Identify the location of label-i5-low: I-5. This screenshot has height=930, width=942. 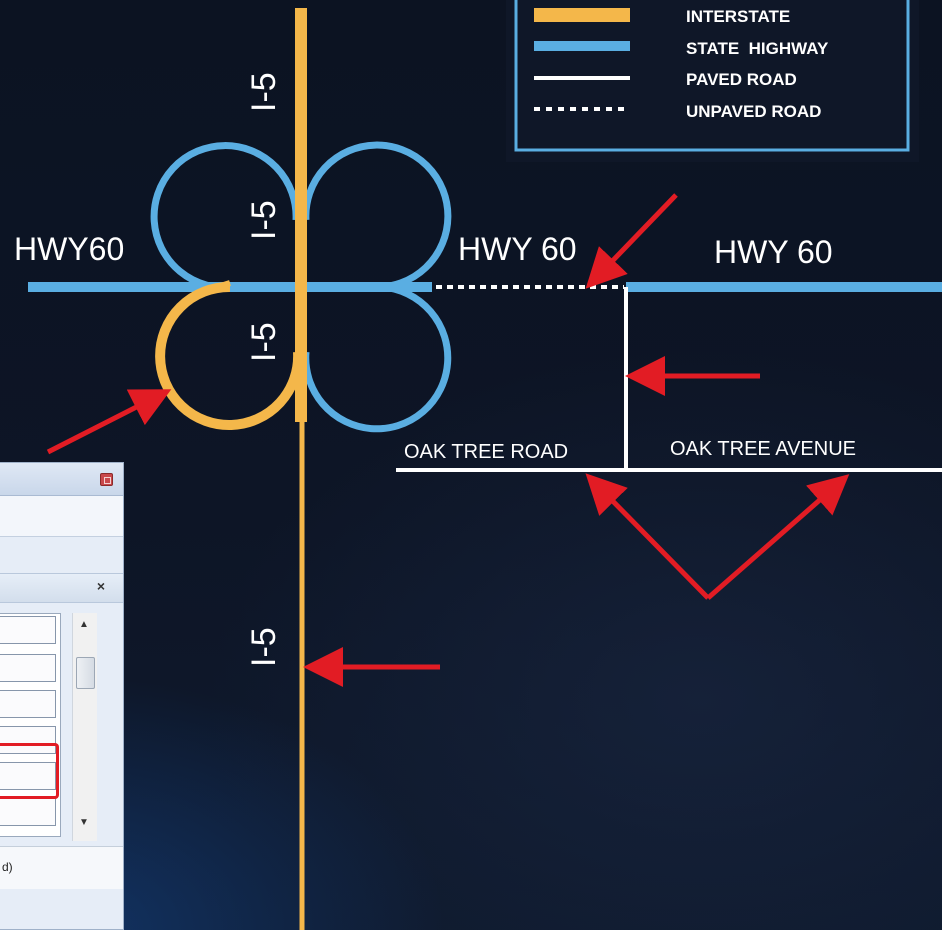
(264, 342).